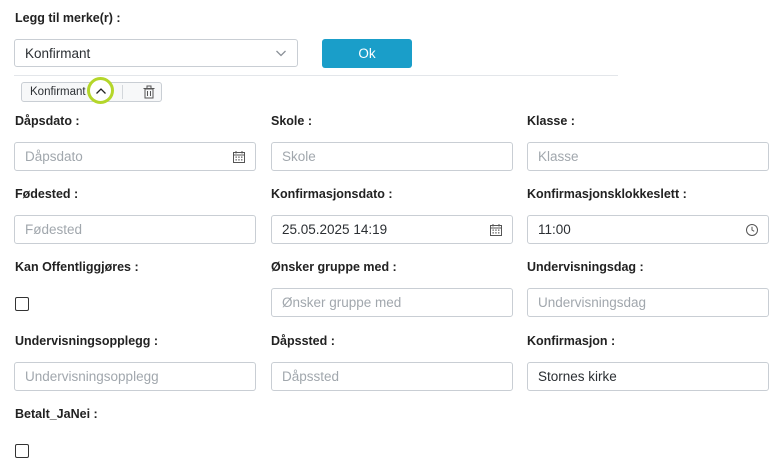 Image resolution: width=781 pixels, height=470 pixels. Describe the element at coordinates (648, 156) in the screenshot. I see `klasse-input: Klasse` at that location.